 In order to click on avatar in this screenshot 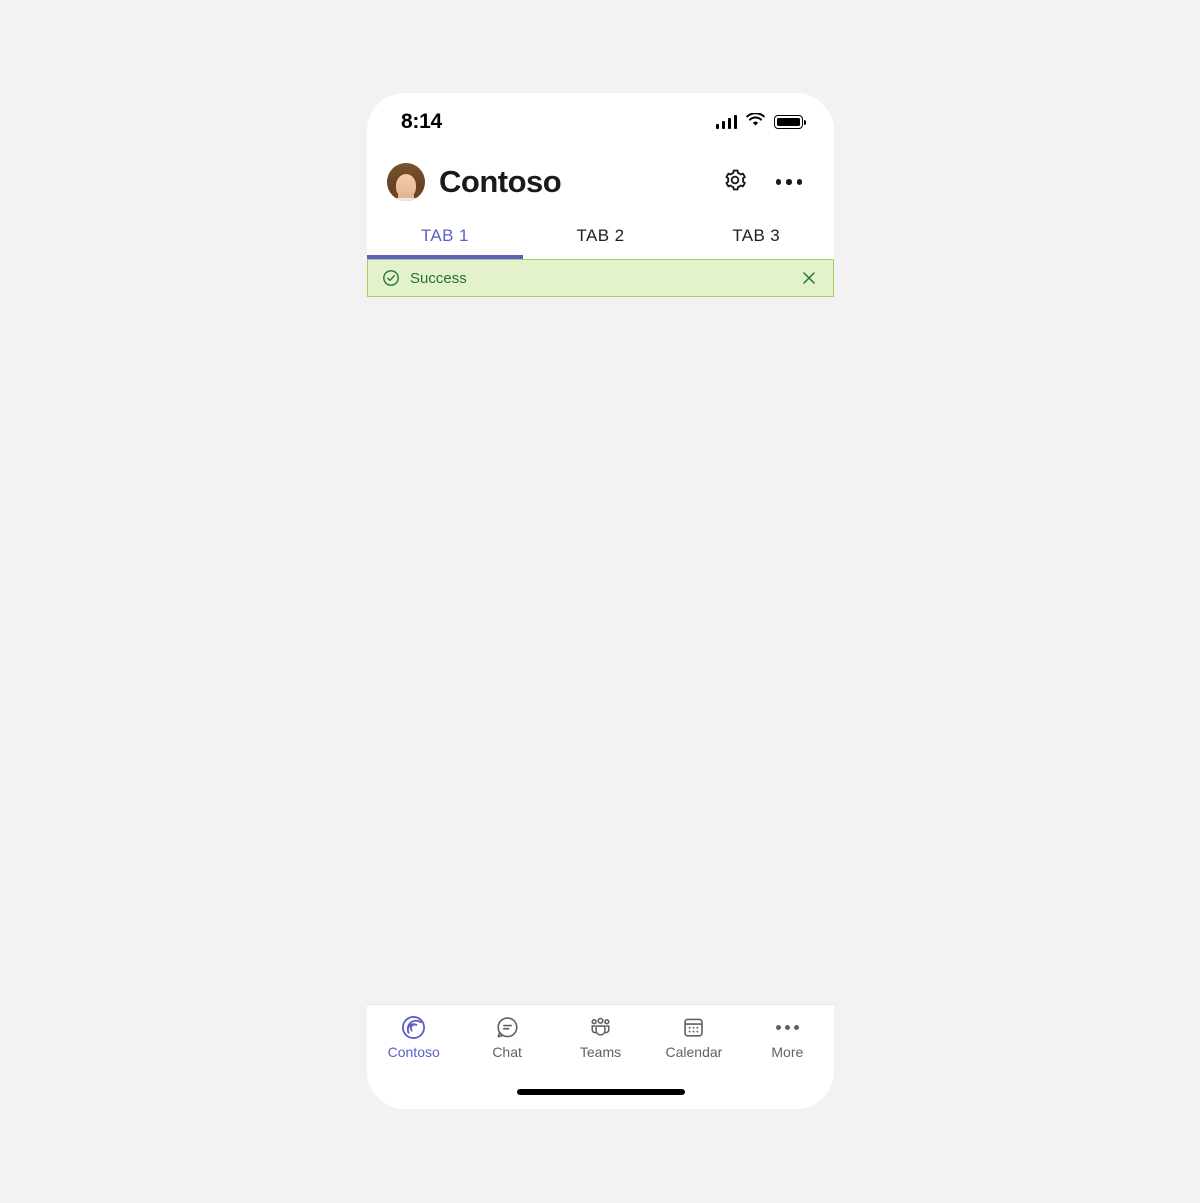, I will do `click(406, 182)`.